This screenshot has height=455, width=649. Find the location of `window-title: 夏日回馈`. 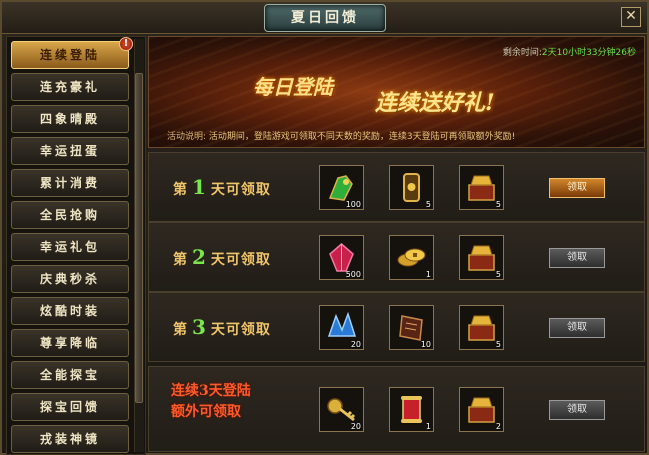

window-title: 夏日回馈 is located at coordinates (325, 18).